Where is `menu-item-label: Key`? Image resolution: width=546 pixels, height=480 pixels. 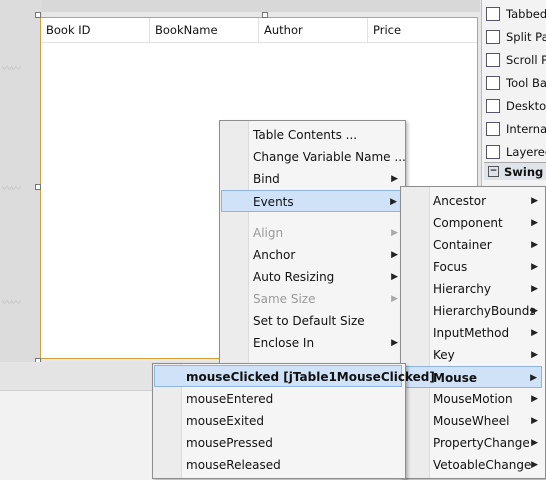
menu-item-label: Key is located at coordinates (444, 355).